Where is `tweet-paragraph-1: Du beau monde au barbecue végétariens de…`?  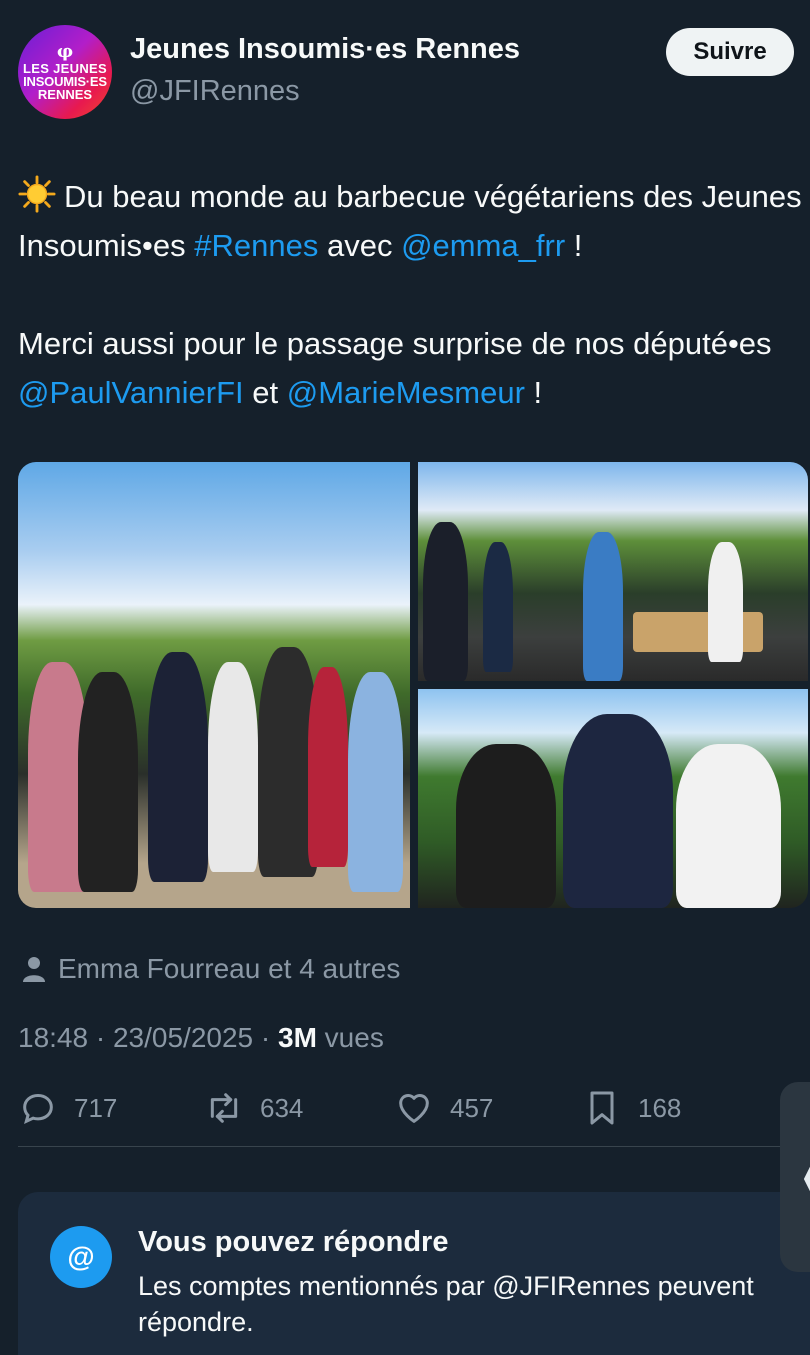 tweet-paragraph-1: Du beau monde au barbecue végétariens de… is located at coordinates (410, 221).